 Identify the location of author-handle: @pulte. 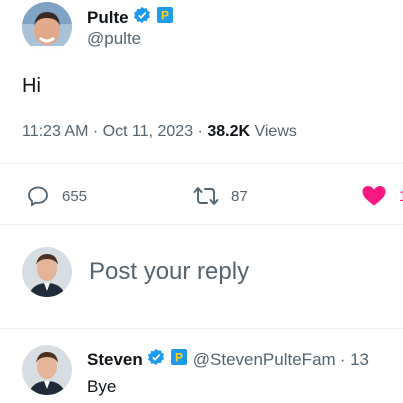
(114, 39).